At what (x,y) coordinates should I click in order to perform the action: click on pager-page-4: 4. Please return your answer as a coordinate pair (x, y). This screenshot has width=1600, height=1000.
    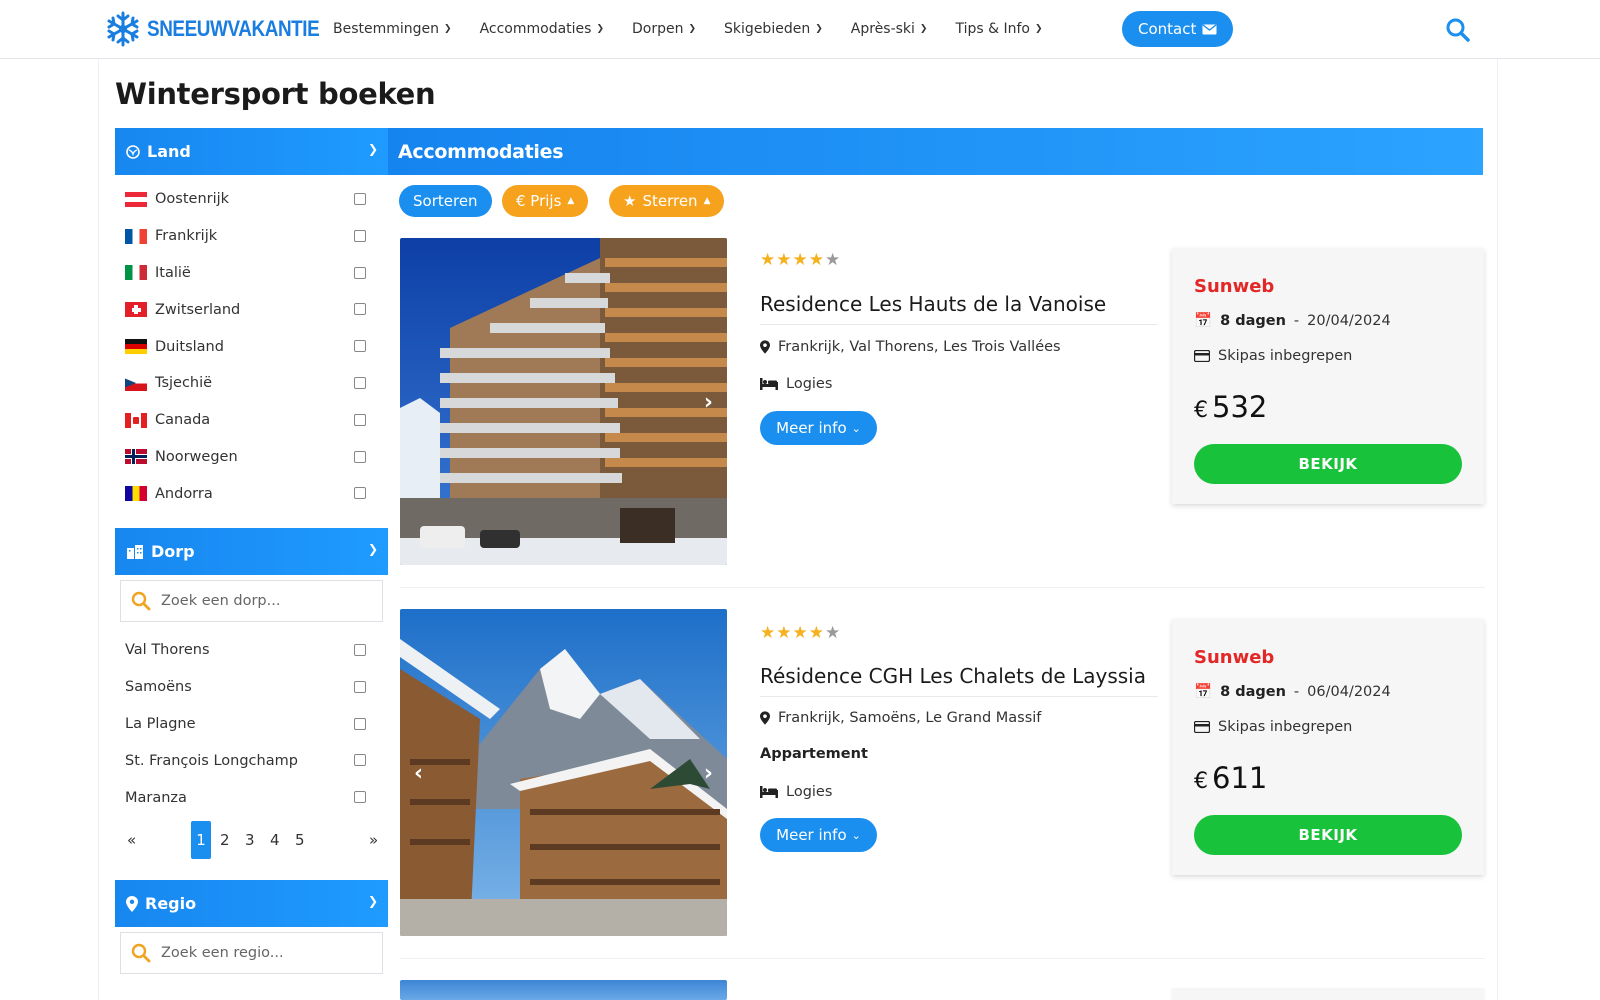
    Looking at the image, I should click on (275, 840).